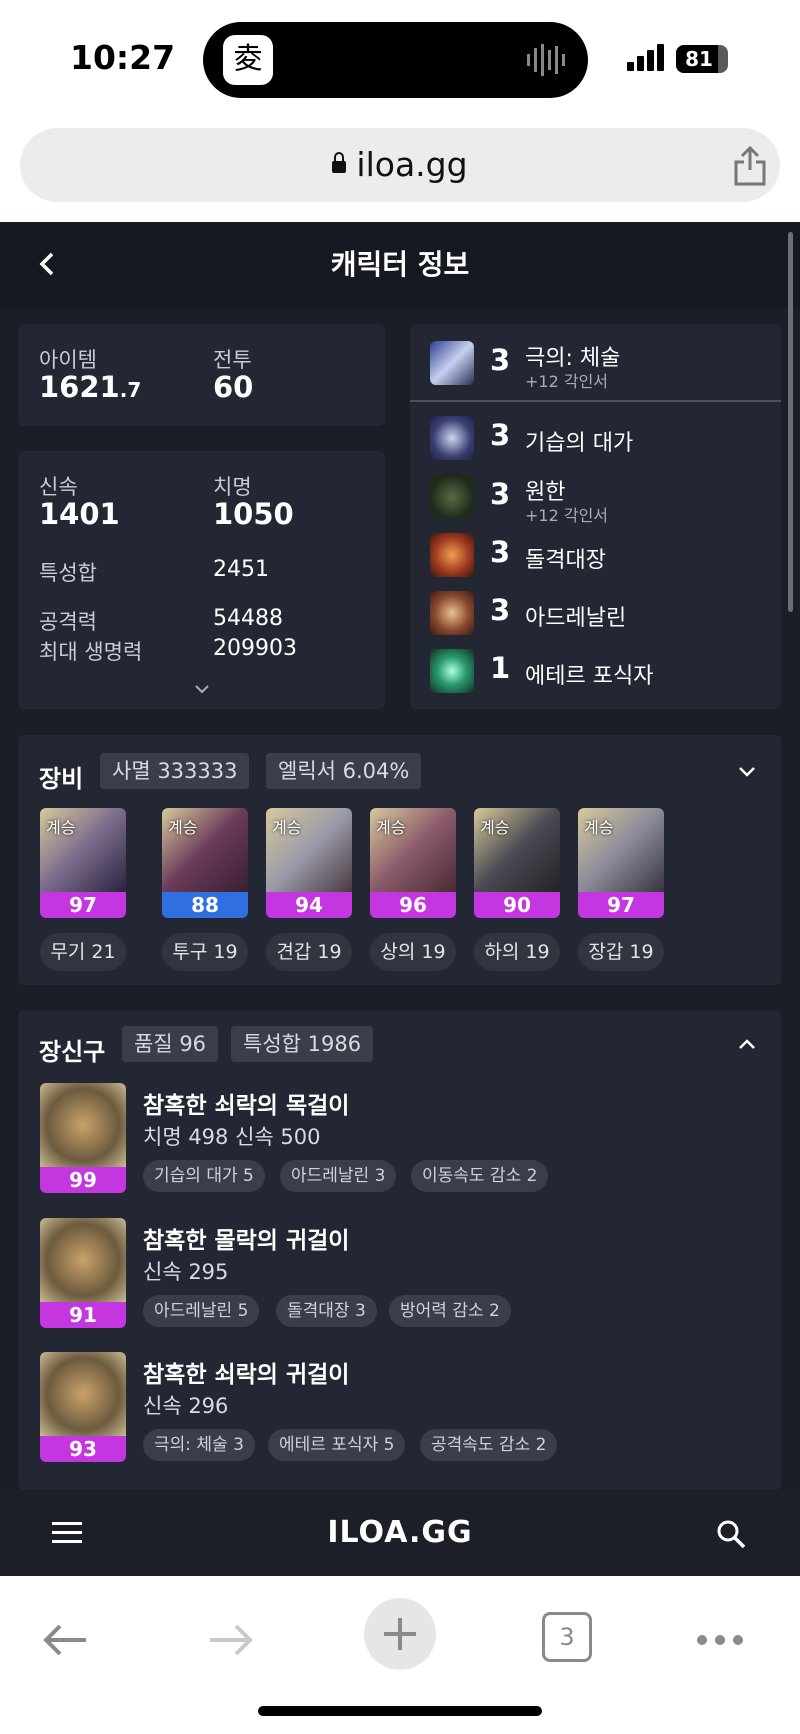 This screenshot has height=1734, width=800. What do you see at coordinates (517, 863) in the screenshot?
I see `equipment-pants: 계승 90` at bounding box center [517, 863].